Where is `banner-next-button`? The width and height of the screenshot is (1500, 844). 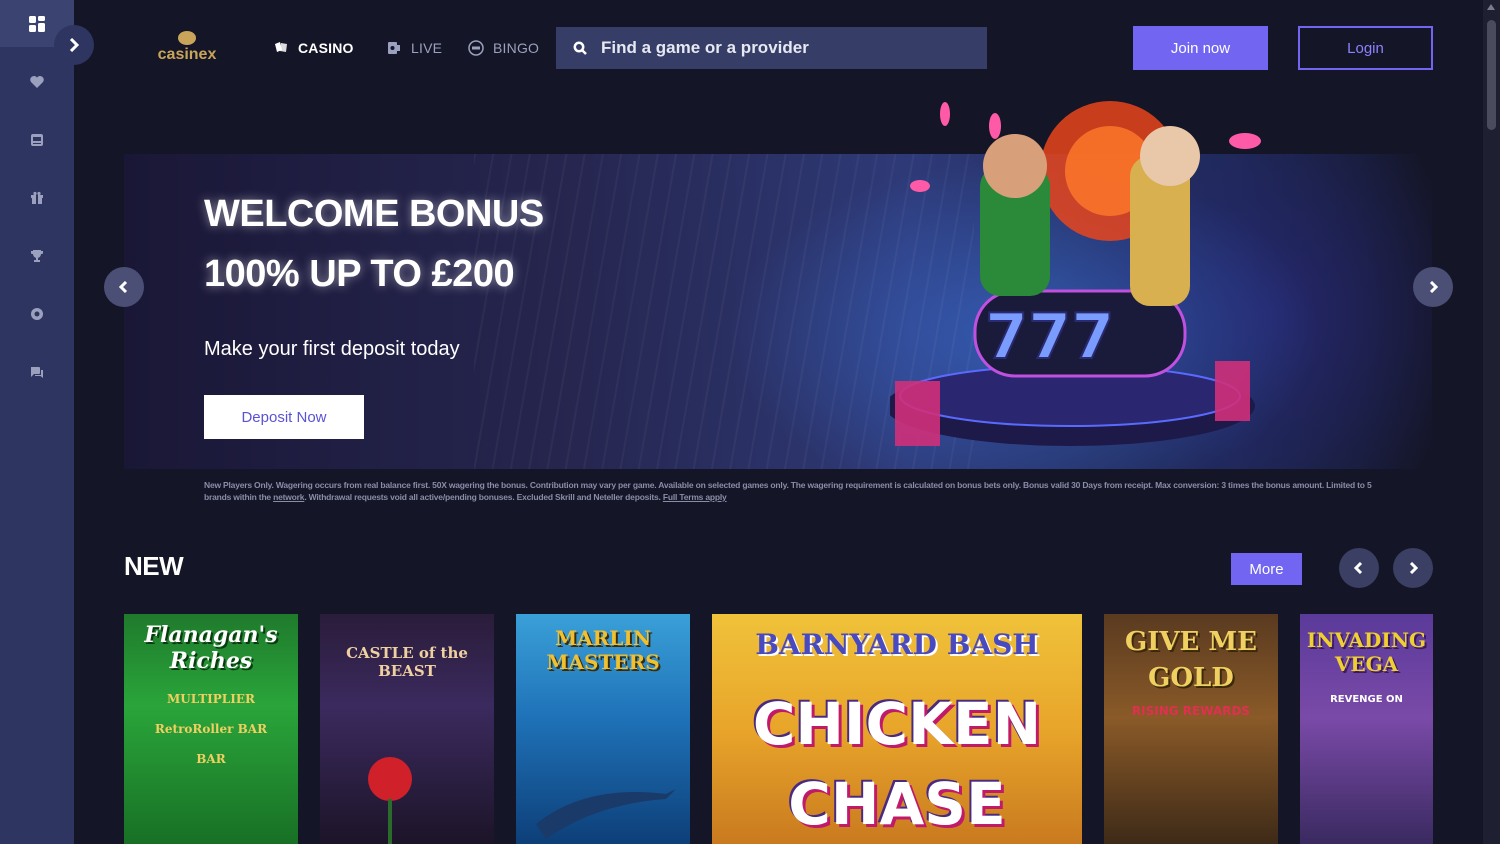 banner-next-button is located at coordinates (1433, 287).